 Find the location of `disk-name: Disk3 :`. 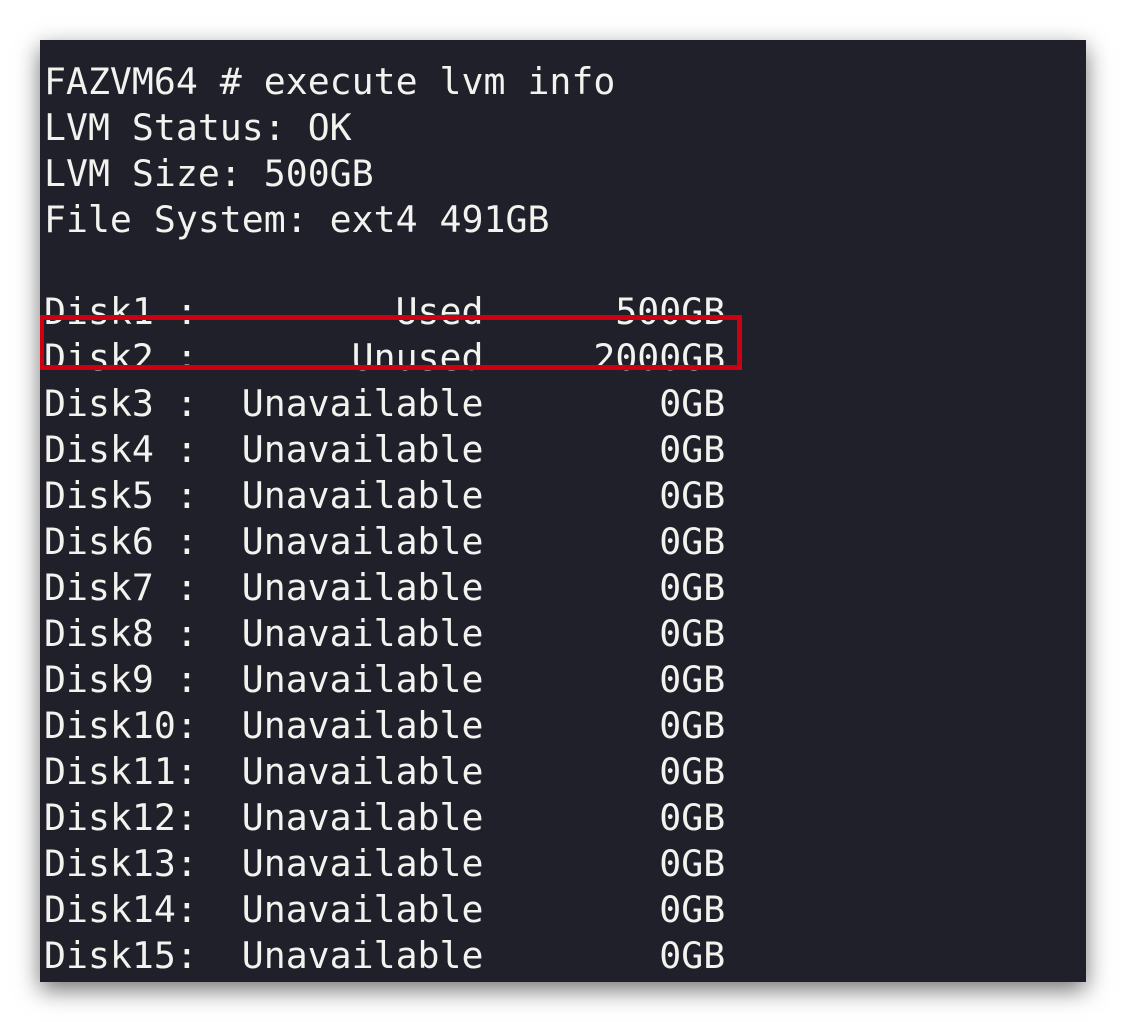

disk-name: Disk3 : is located at coordinates (121, 403).